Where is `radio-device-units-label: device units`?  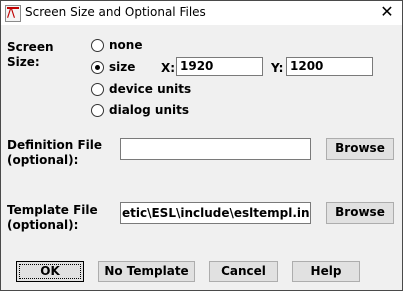
radio-device-units-label: device units is located at coordinates (150, 89).